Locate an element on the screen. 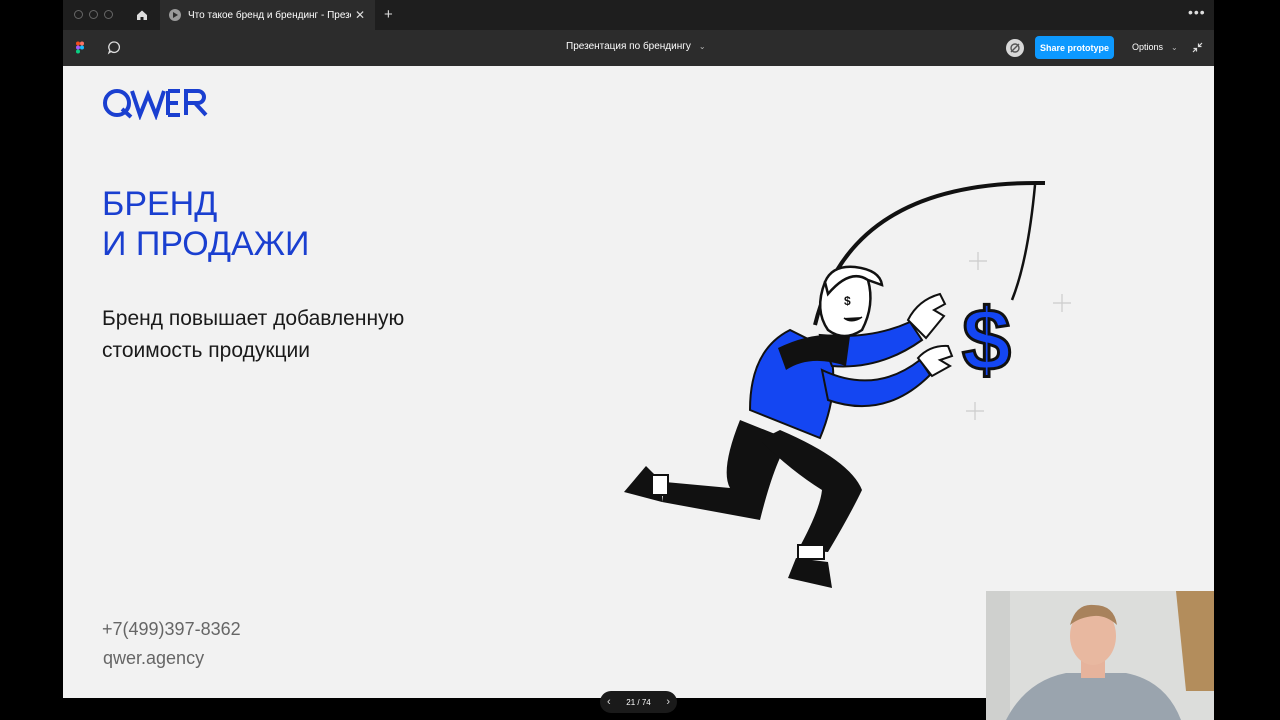  chevron-right-icon: › is located at coordinates (668, 702).